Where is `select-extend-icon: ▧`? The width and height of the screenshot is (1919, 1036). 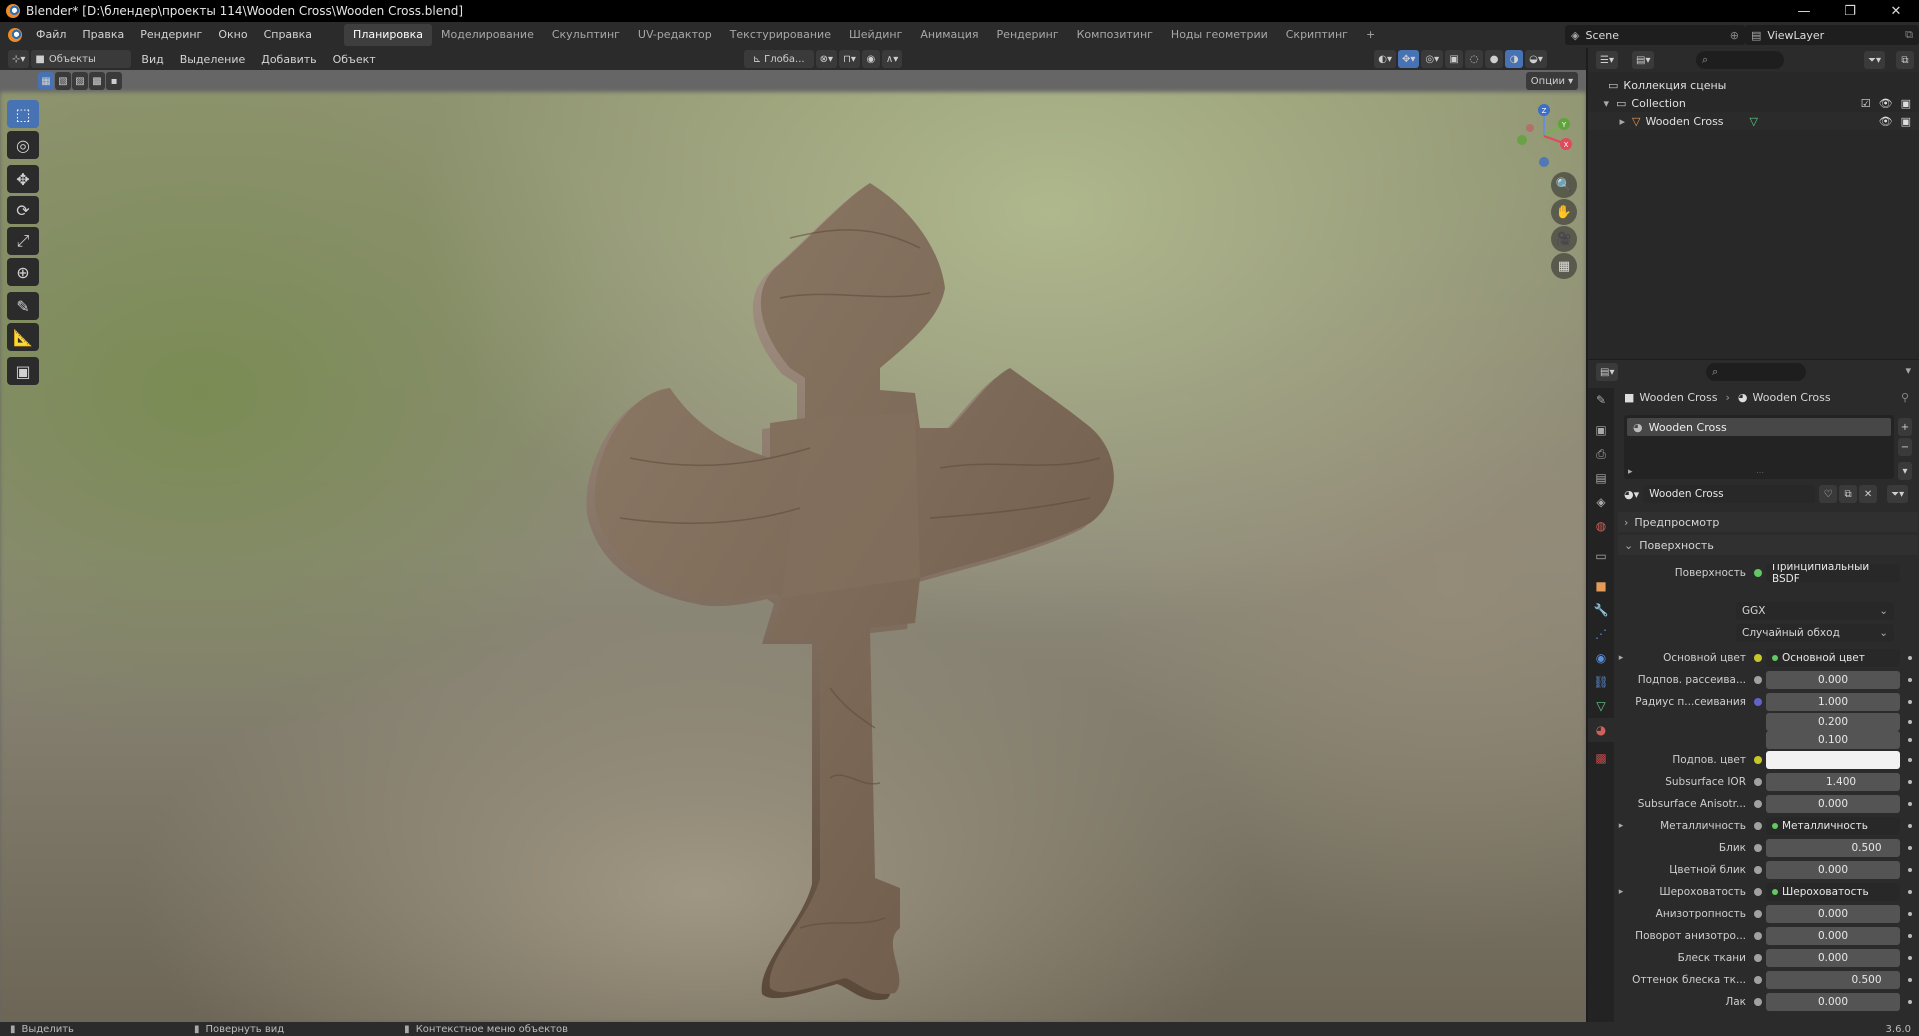 select-extend-icon: ▧ is located at coordinates (63, 81).